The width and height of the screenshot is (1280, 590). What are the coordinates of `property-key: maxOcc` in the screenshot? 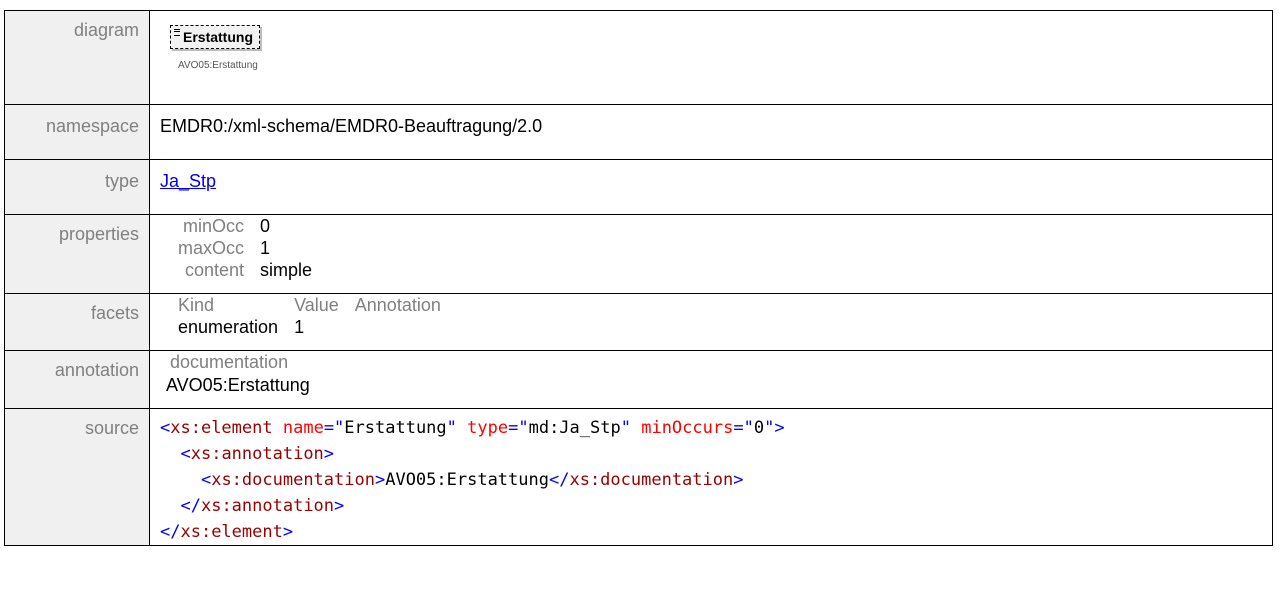 It's located at (211, 248).